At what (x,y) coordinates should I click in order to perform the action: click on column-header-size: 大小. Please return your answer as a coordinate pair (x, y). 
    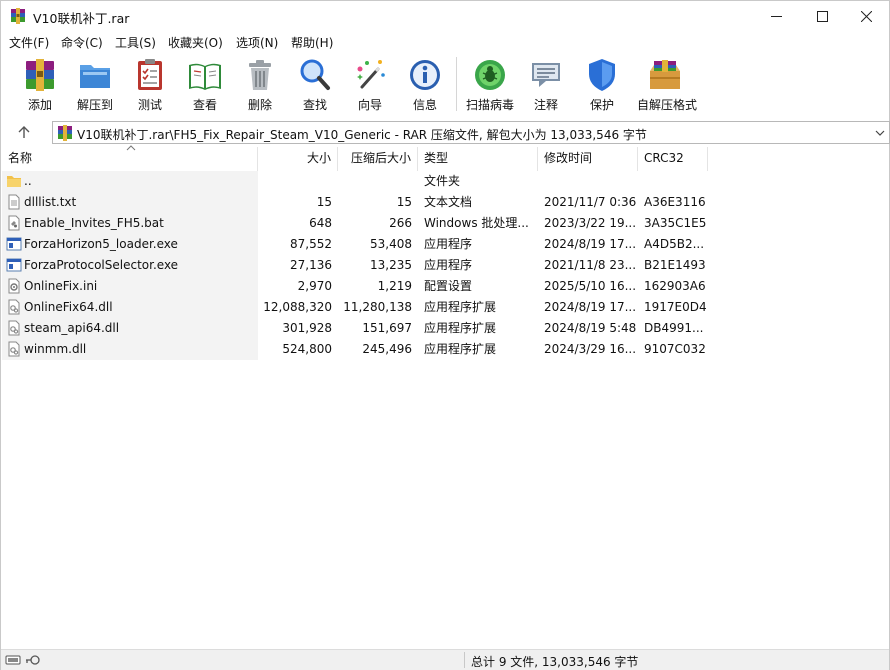
    Looking at the image, I should click on (298, 159).